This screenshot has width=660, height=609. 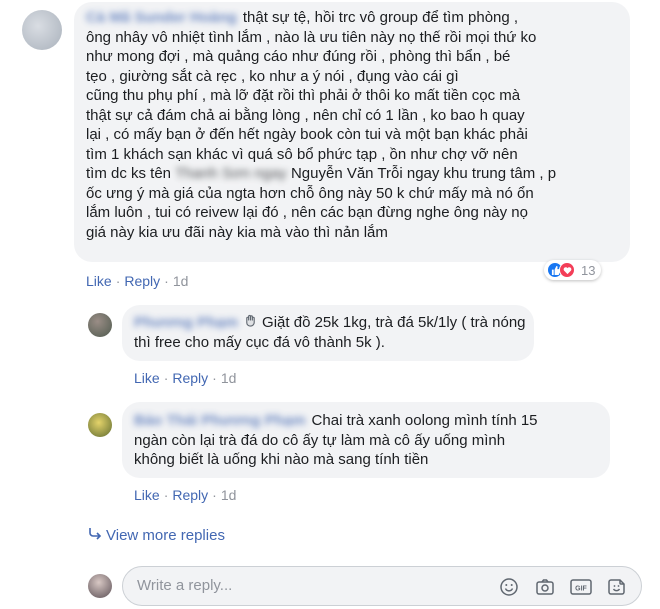 What do you see at coordinates (588, 270) in the screenshot?
I see `reaction-count: 13` at bounding box center [588, 270].